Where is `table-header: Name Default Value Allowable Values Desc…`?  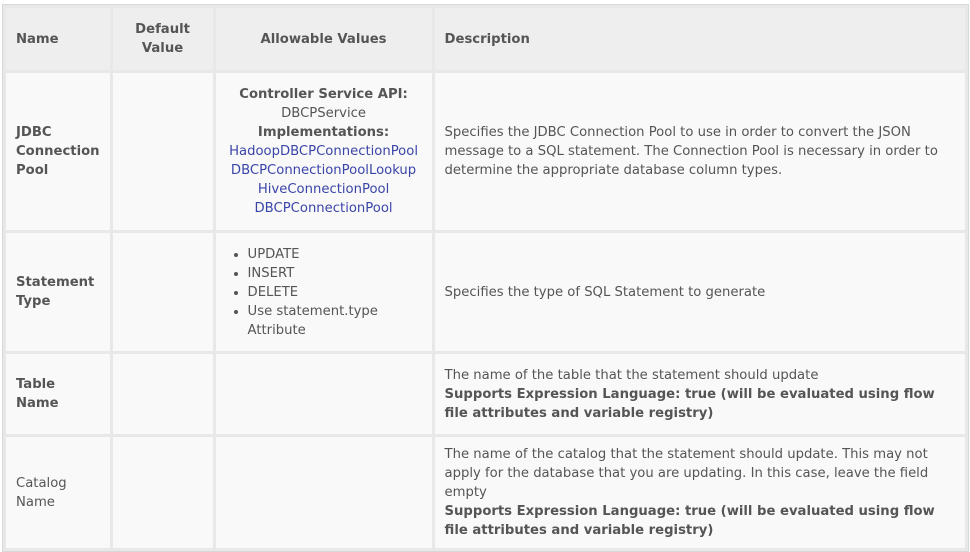
table-header: Name Default Value Allowable Values Desc… is located at coordinates (485, 39).